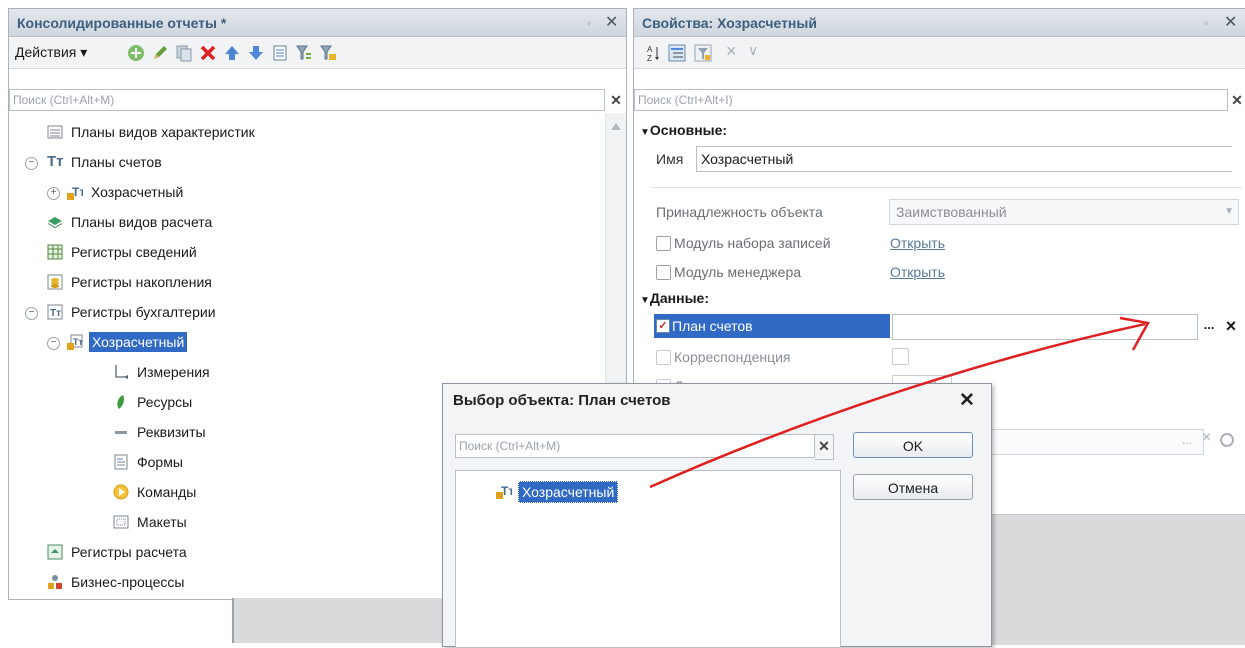 The width and height of the screenshot is (1245, 648). I want to click on borrowed-accounting-register-icon: Тт, so click(75, 342).